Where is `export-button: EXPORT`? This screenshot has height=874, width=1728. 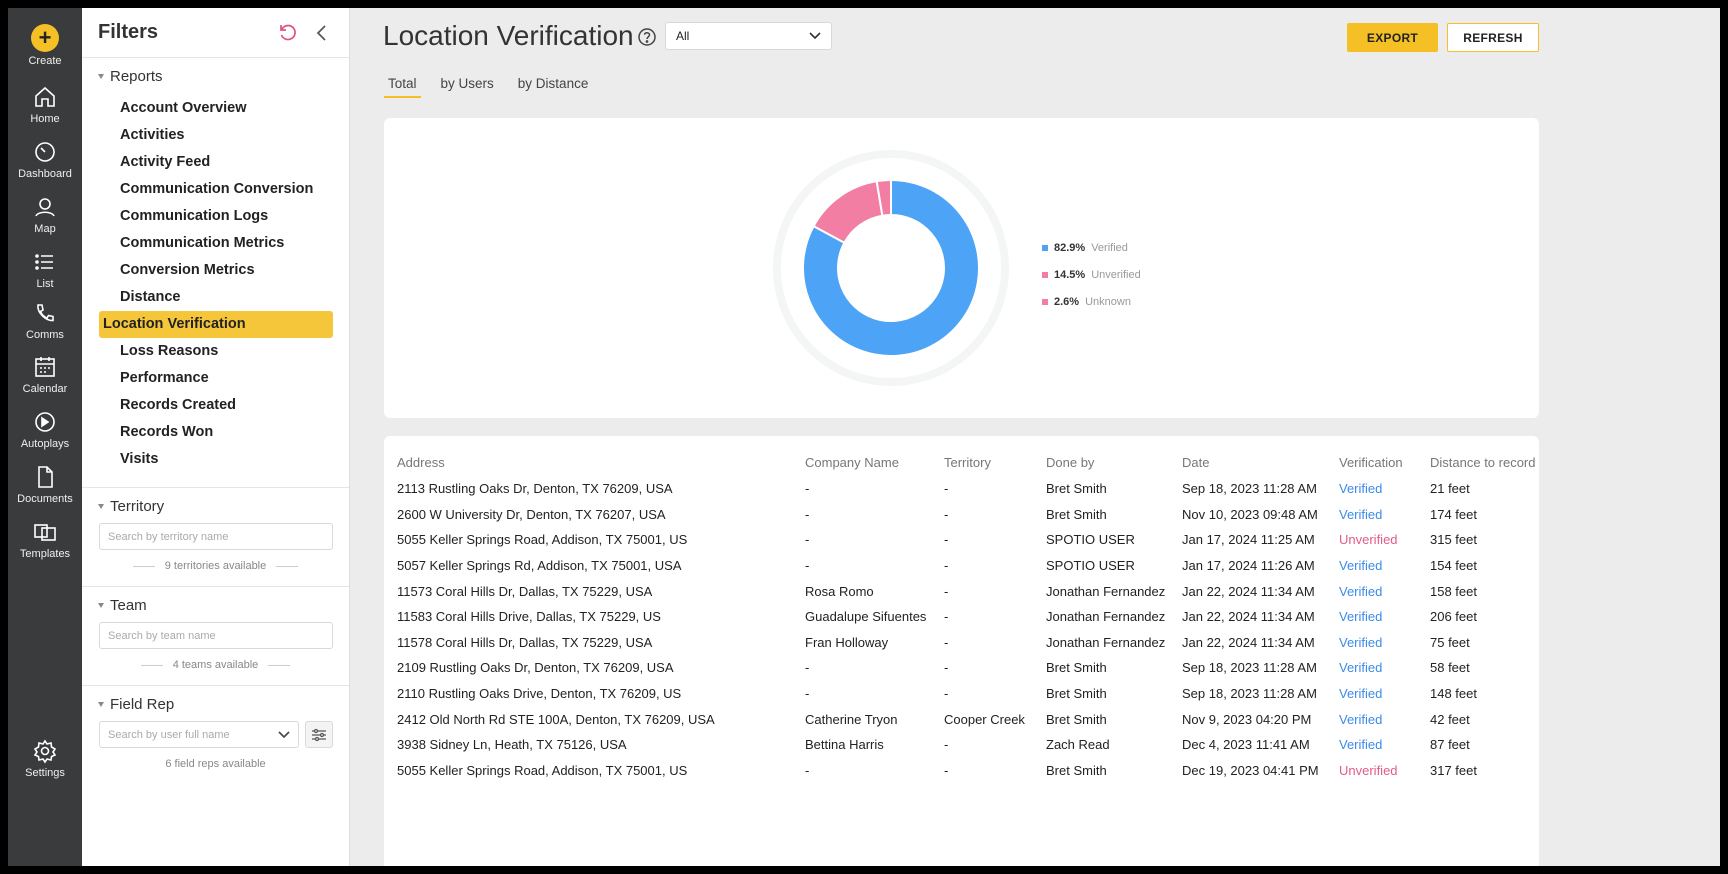 export-button: EXPORT is located at coordinates (1392, 37).